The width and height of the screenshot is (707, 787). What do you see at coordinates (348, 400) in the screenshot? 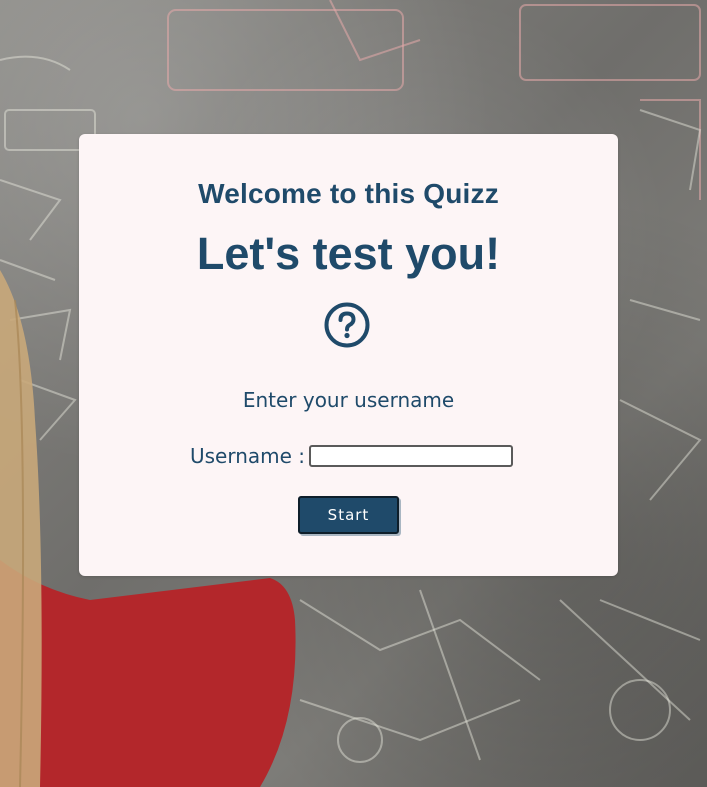
I see `username-prompt: Enter your username` at bounding box center [348, 400].